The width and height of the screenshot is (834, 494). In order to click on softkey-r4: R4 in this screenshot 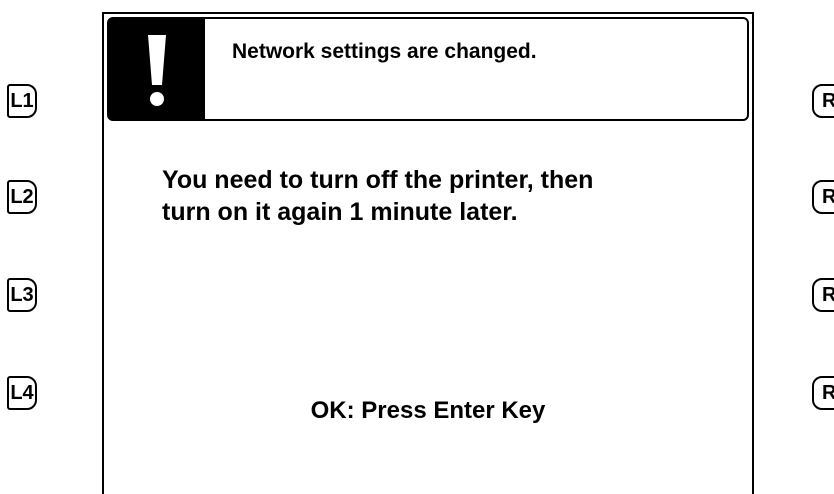, I will do `click(823, 393)`.